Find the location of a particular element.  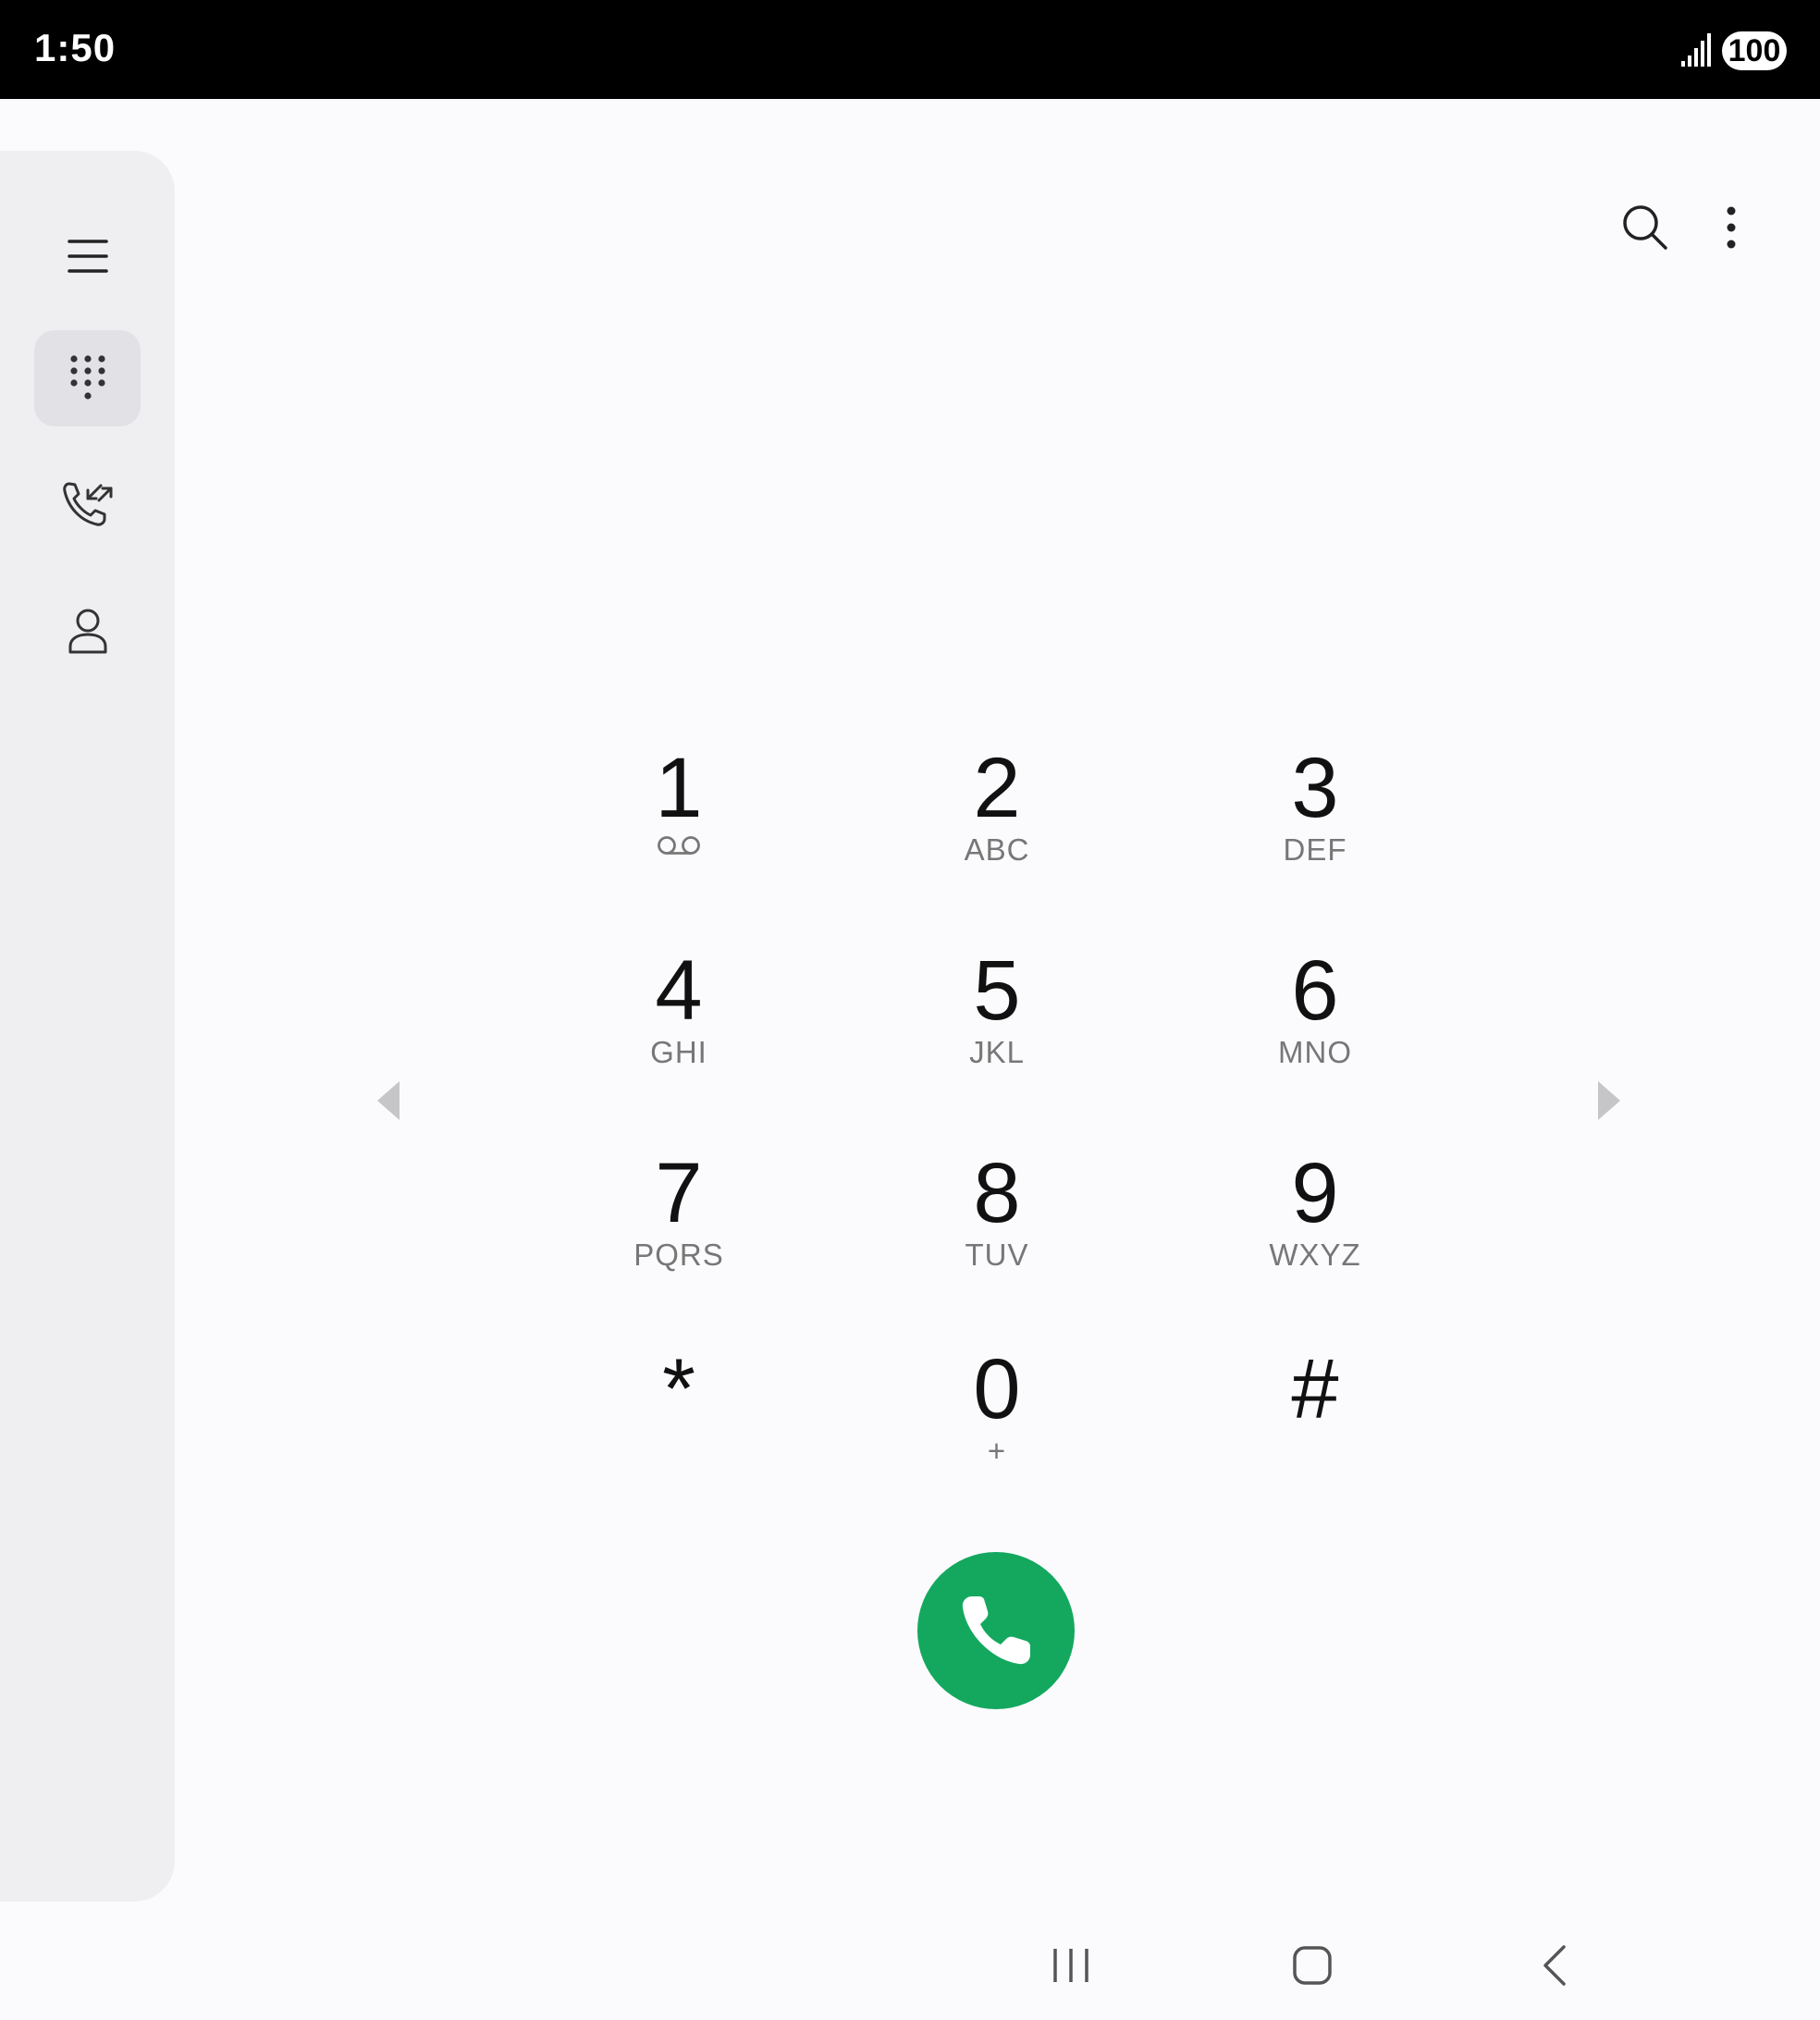

menu-button is located at coordinates (87, 256).